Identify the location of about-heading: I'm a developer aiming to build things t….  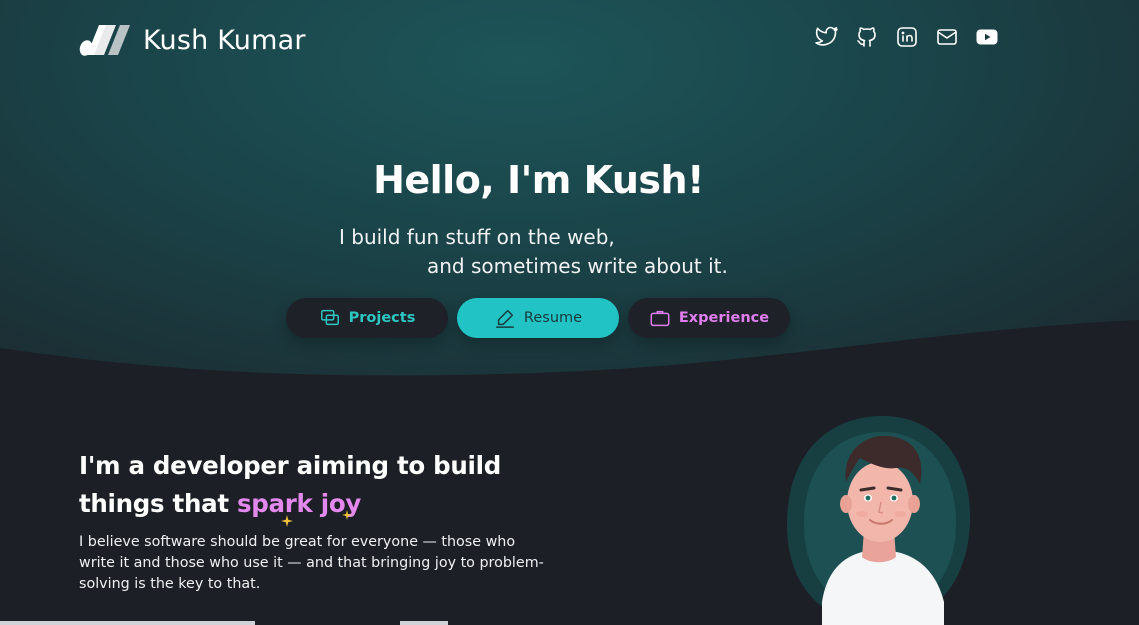
(309, 485).